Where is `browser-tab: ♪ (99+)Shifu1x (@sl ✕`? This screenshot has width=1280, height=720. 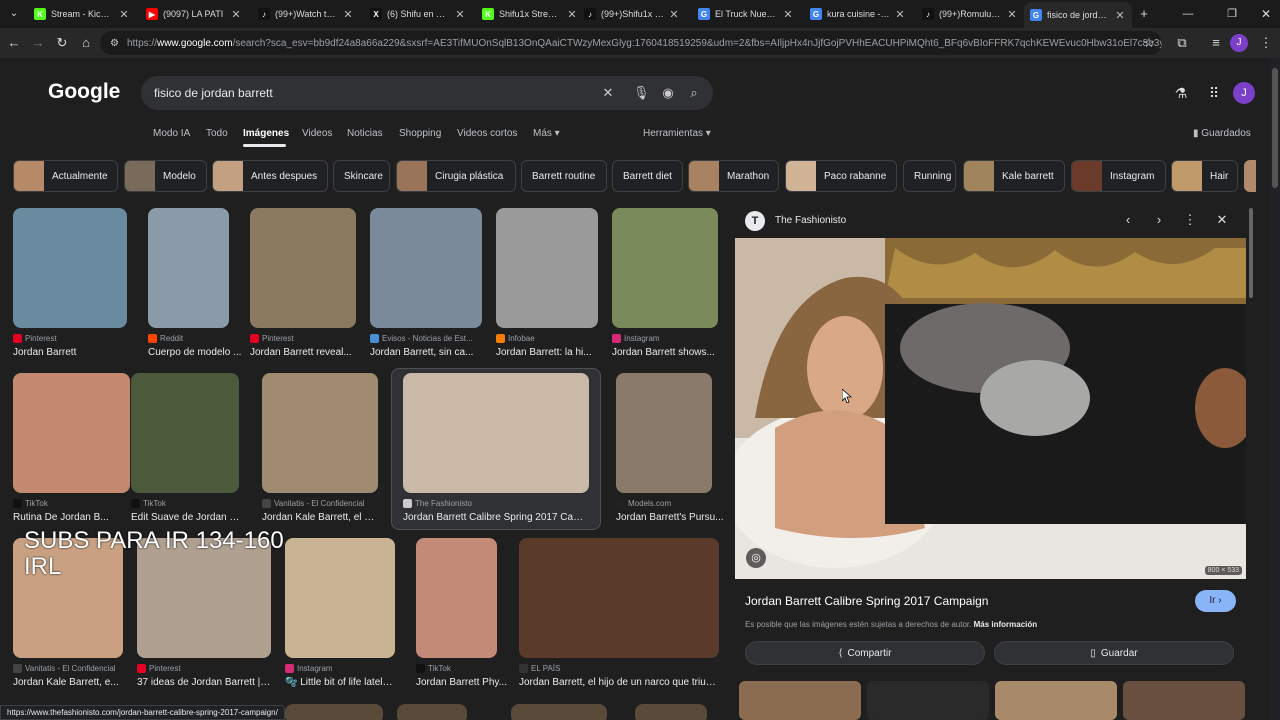 browser-tab: ♪ (99+)Shifu1x (@sl ✕ is located at coordinates (632, 14).